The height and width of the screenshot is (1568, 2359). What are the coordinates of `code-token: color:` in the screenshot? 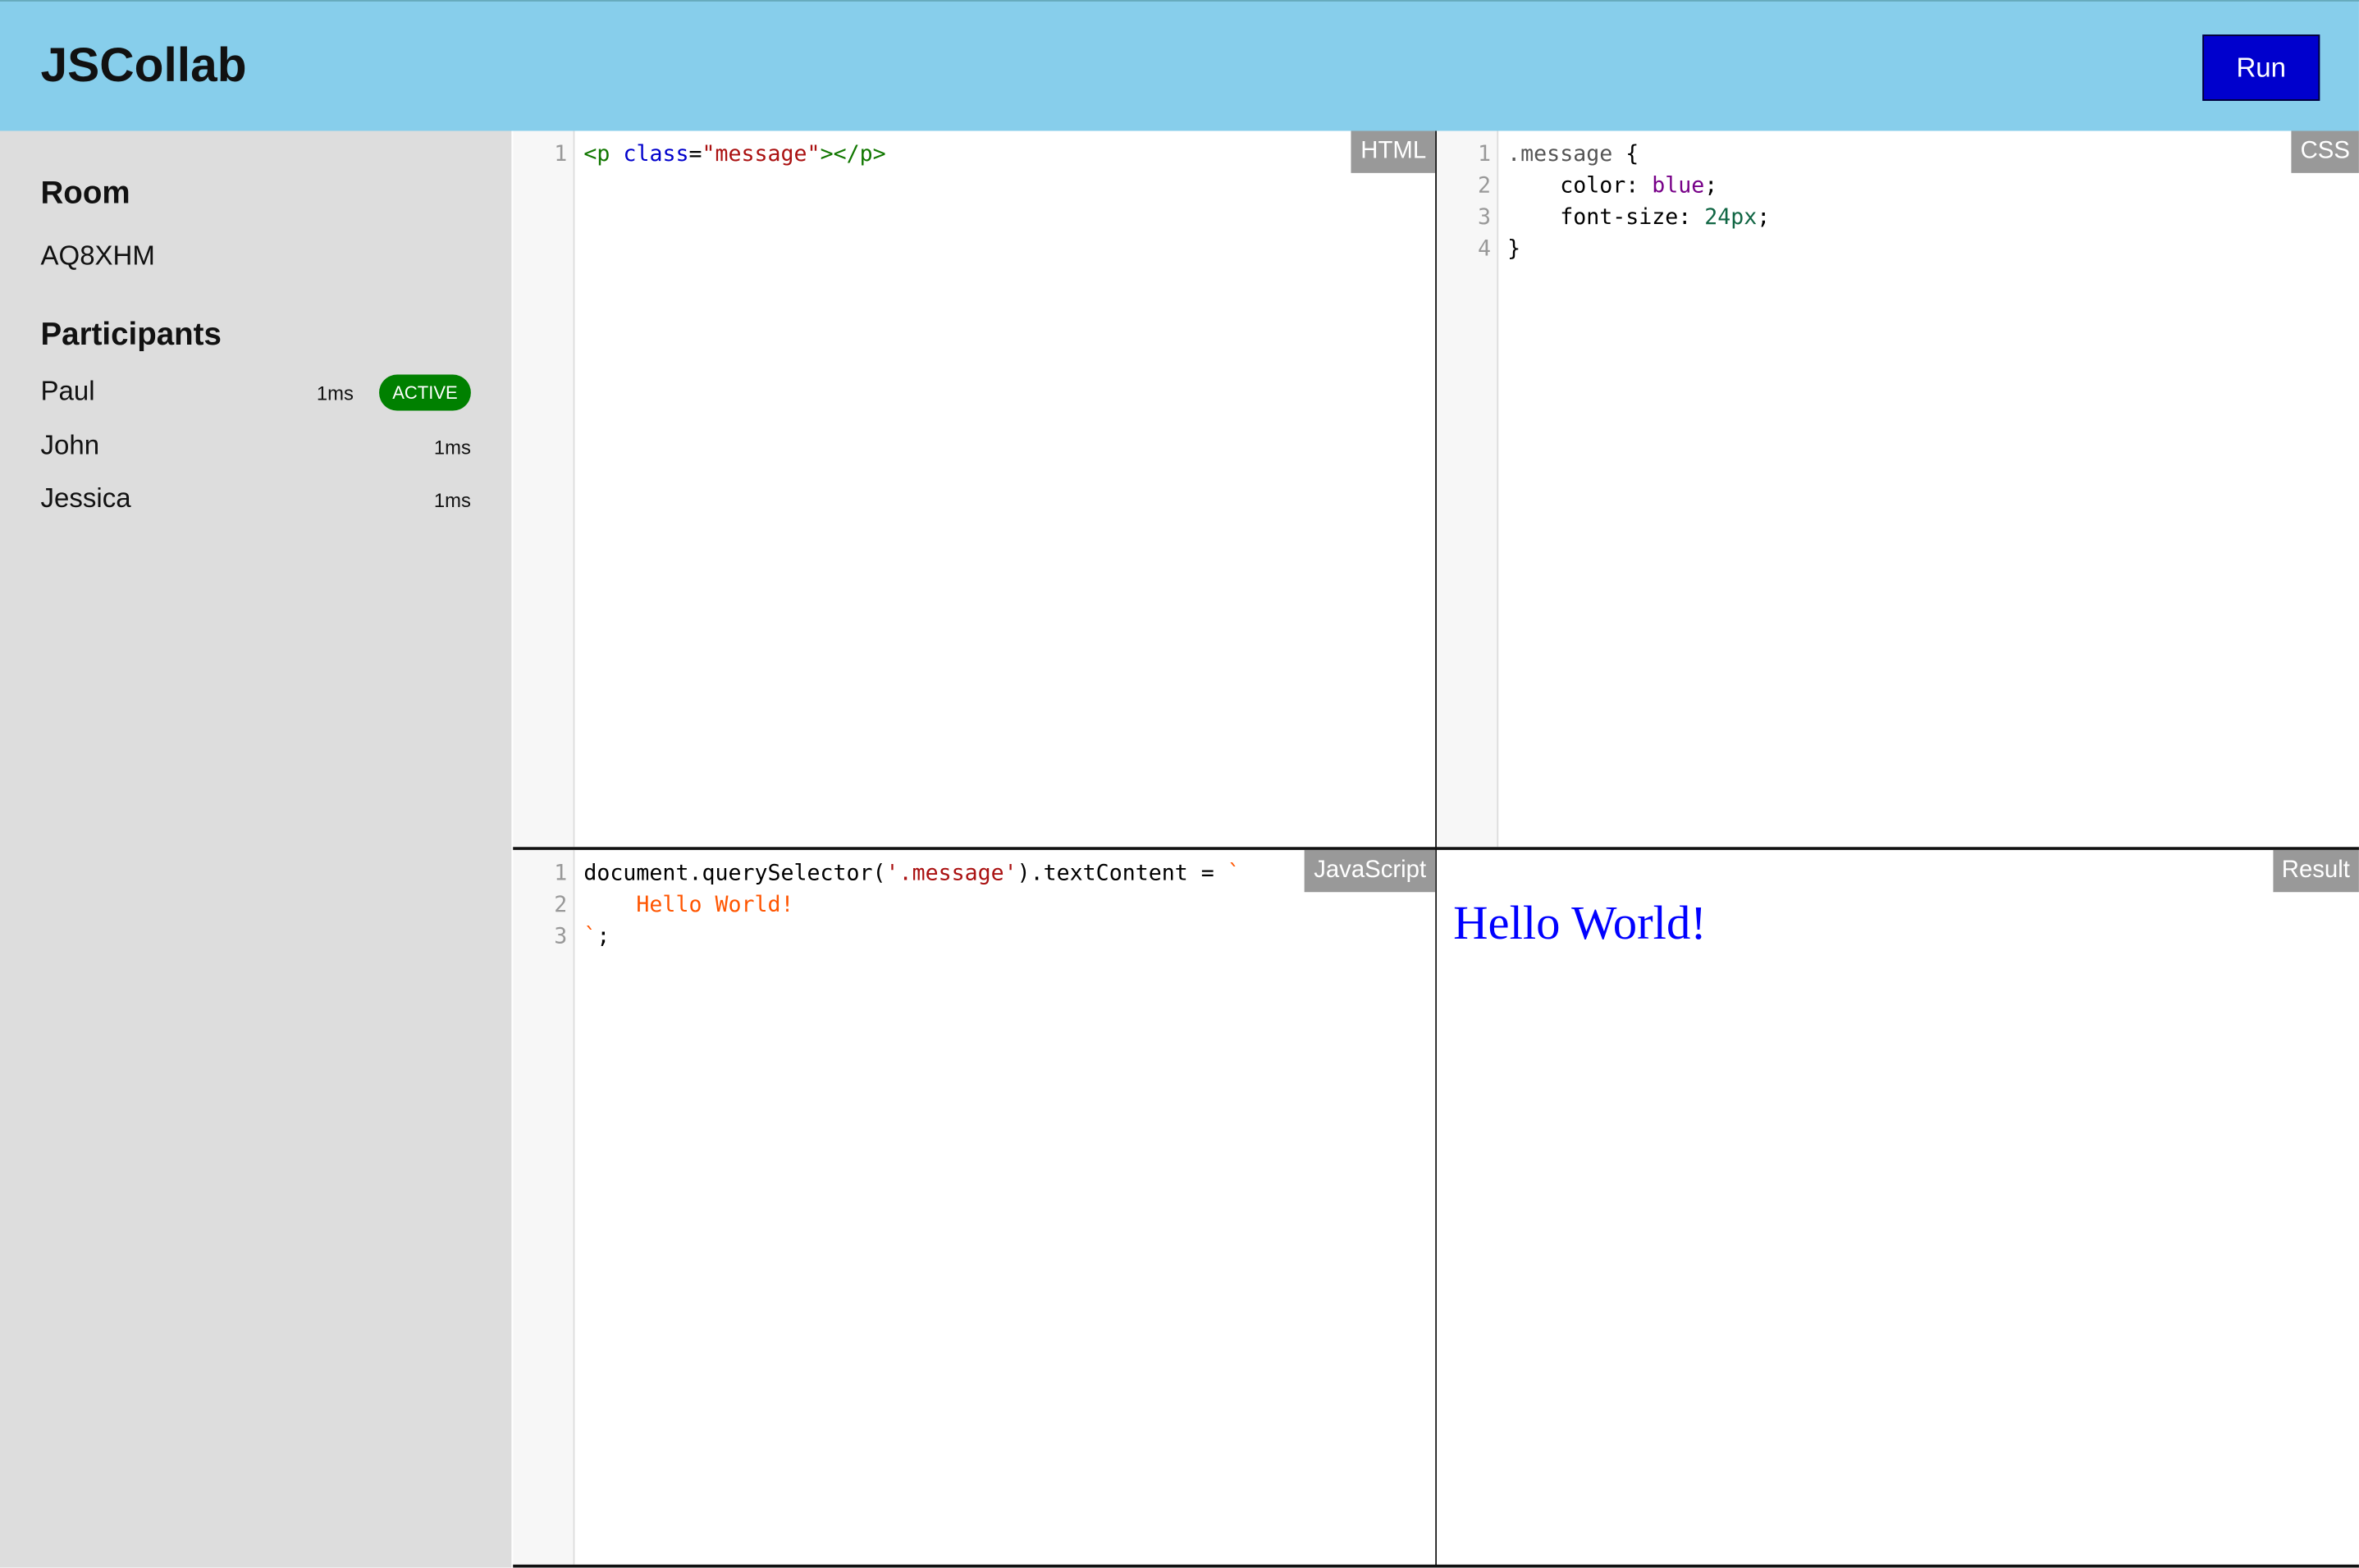 It's located at (1580, 186).